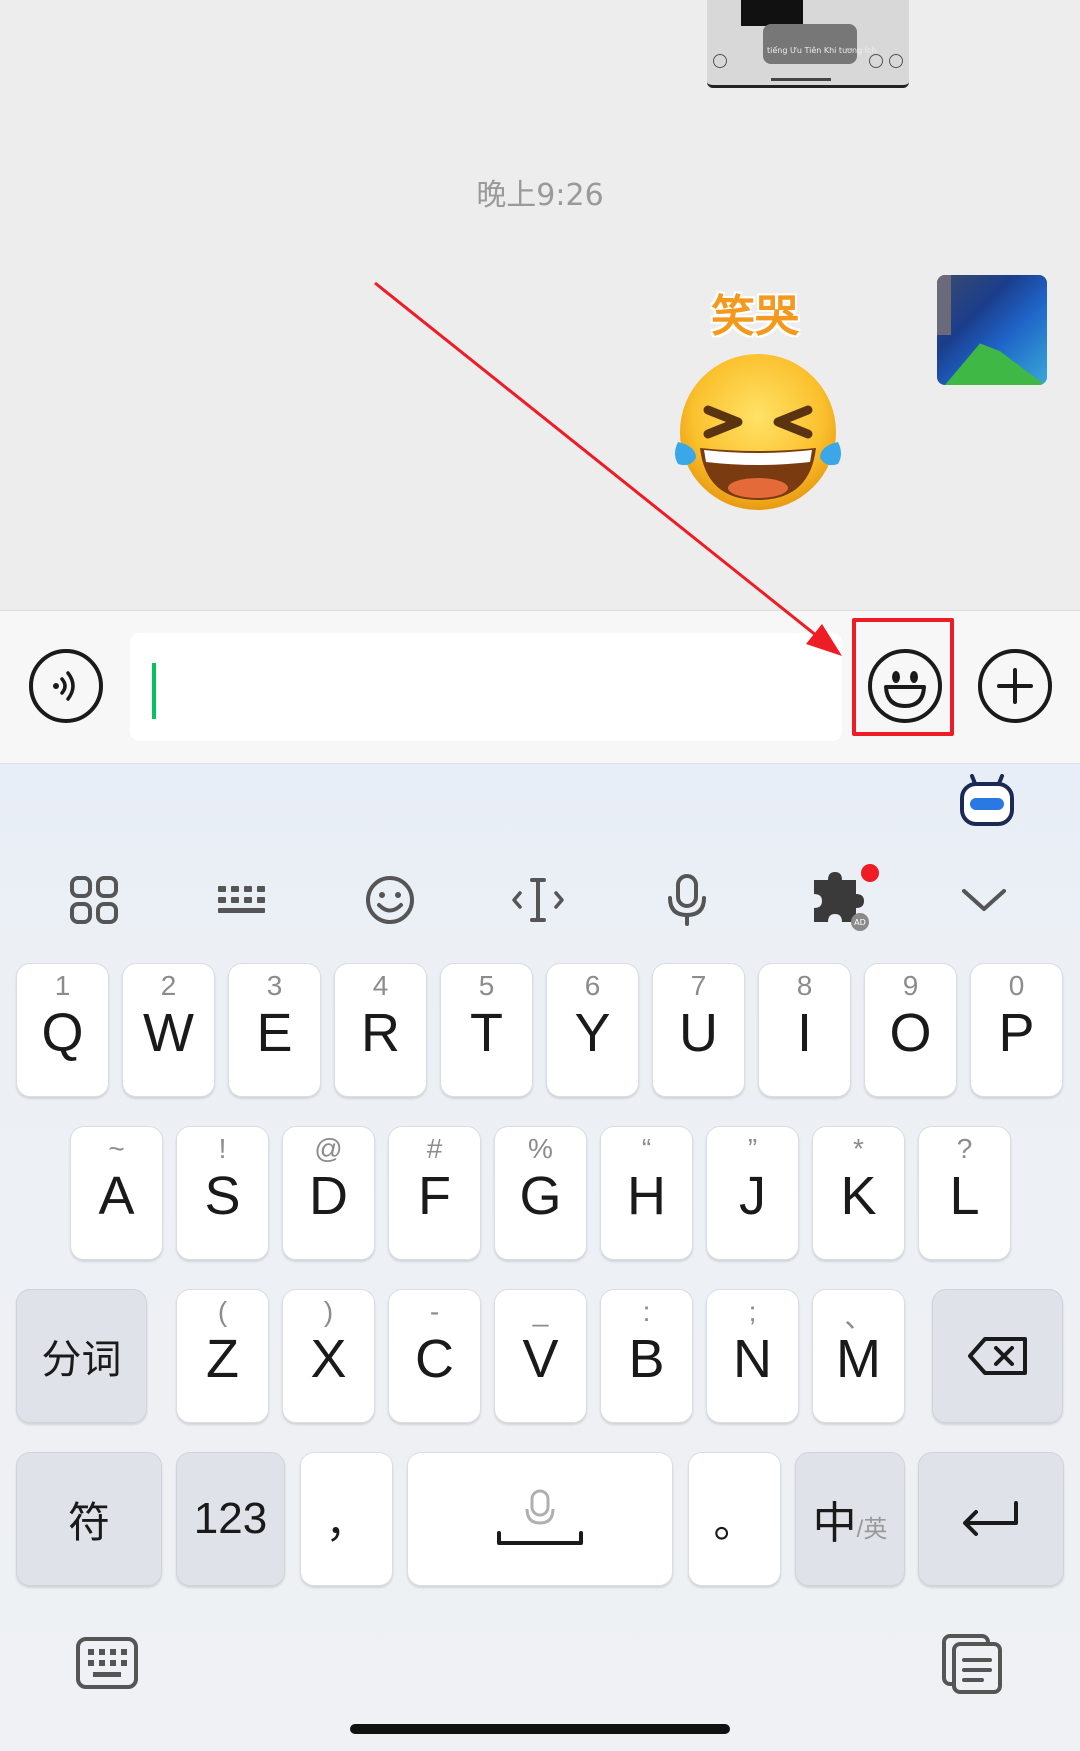  I want to click on key-hint: ?, so click(964, 1148).